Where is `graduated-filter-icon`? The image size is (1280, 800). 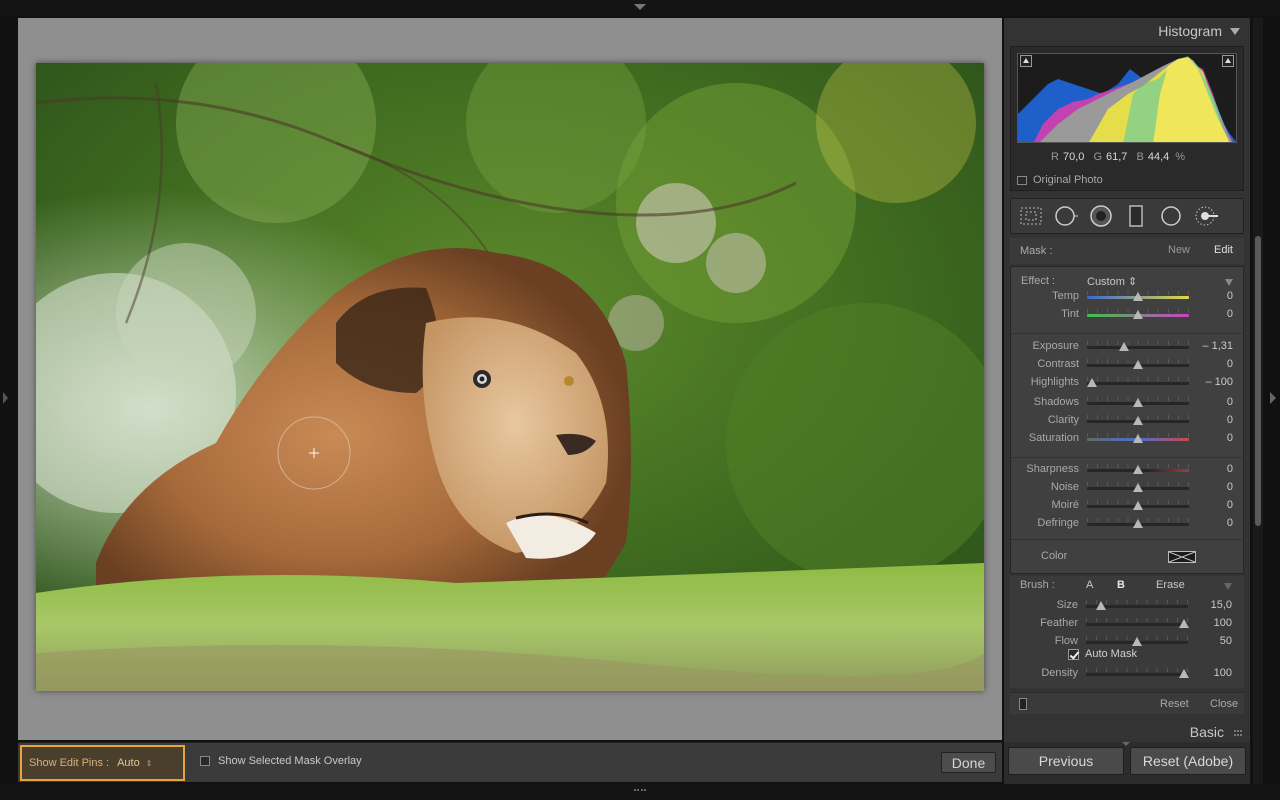 graduated-filter-icon is located at coordinates (1136, 216).